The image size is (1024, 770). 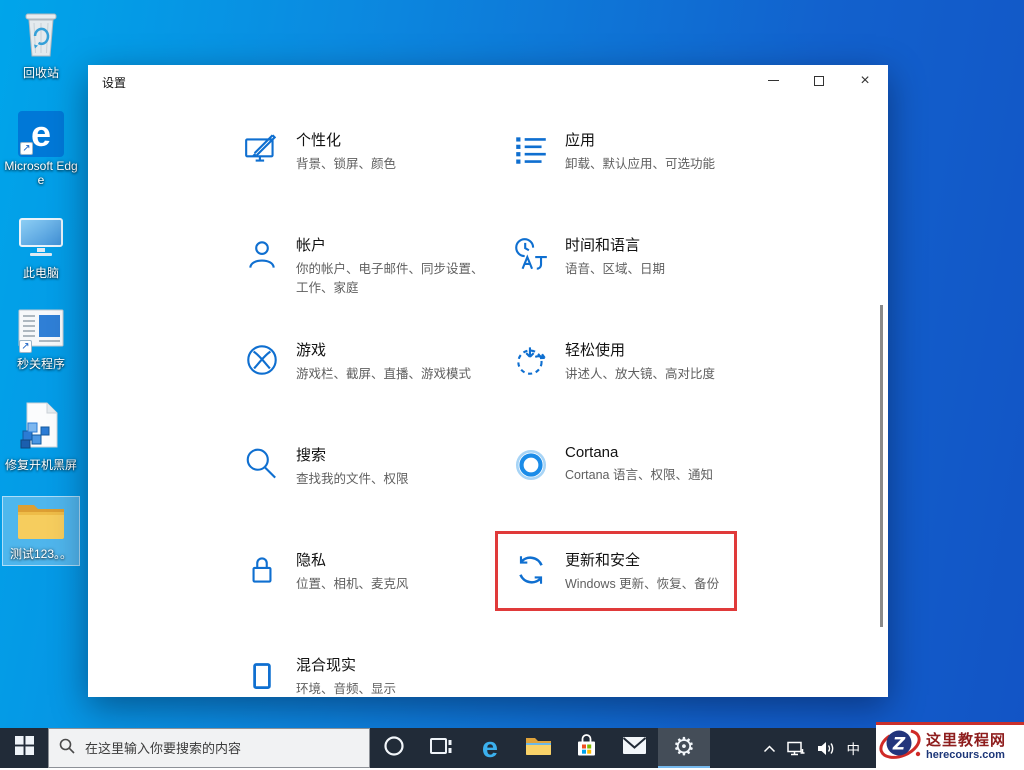 What do you see at coordinates (384, 374) in the screenshot?
I see `settings-item-subtitle: 游戏栏、截屏、直播、游戏模式` at bounding box center [384, 374].